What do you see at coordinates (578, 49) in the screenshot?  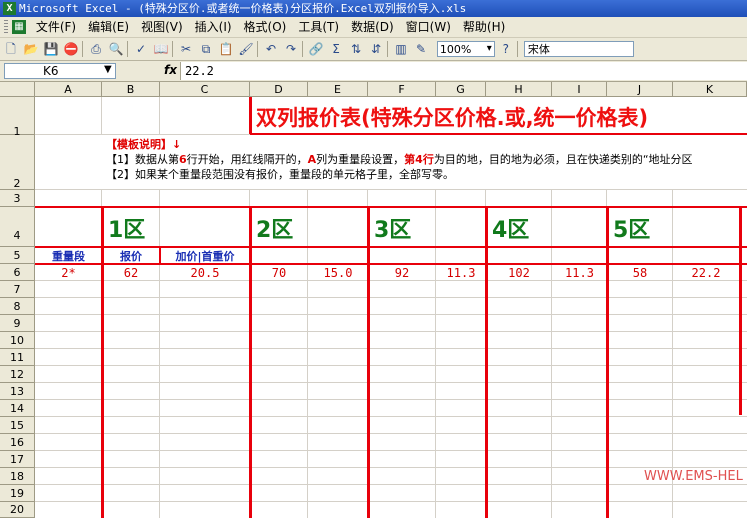 I see `font-name-dropdown: 宋体` at bounding box center [578, 49].